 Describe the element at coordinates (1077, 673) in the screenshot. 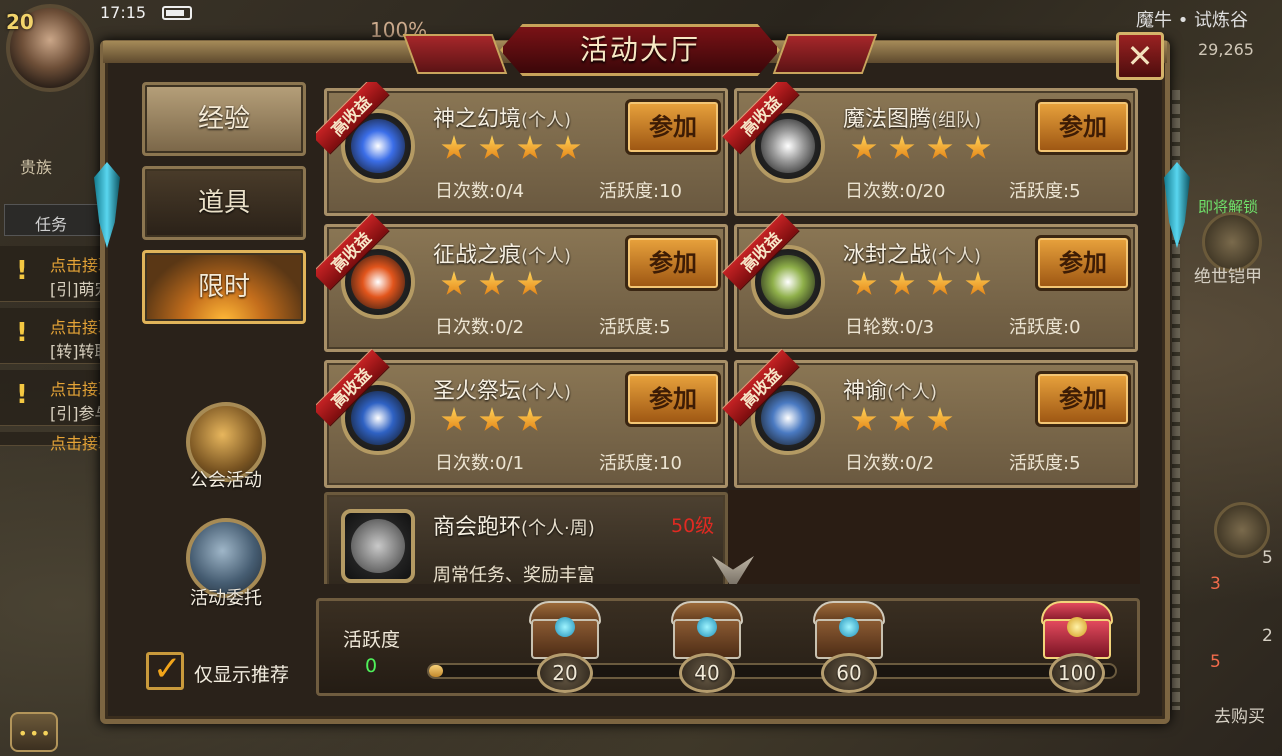

I see `milestone-value: 100` at that location.